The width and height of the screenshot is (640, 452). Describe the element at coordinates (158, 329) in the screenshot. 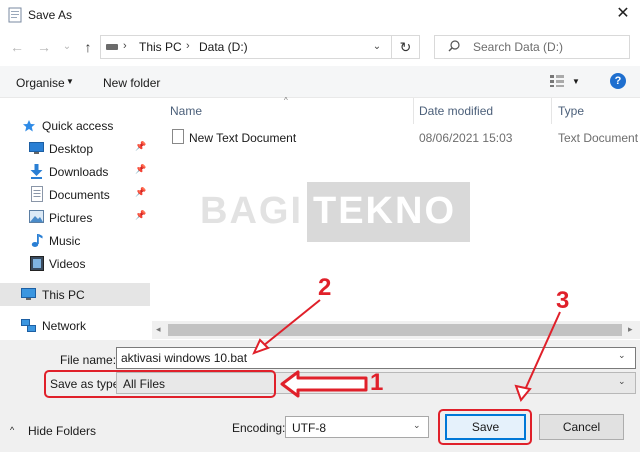

I see `scroll-left-icon: ◂` at that location.